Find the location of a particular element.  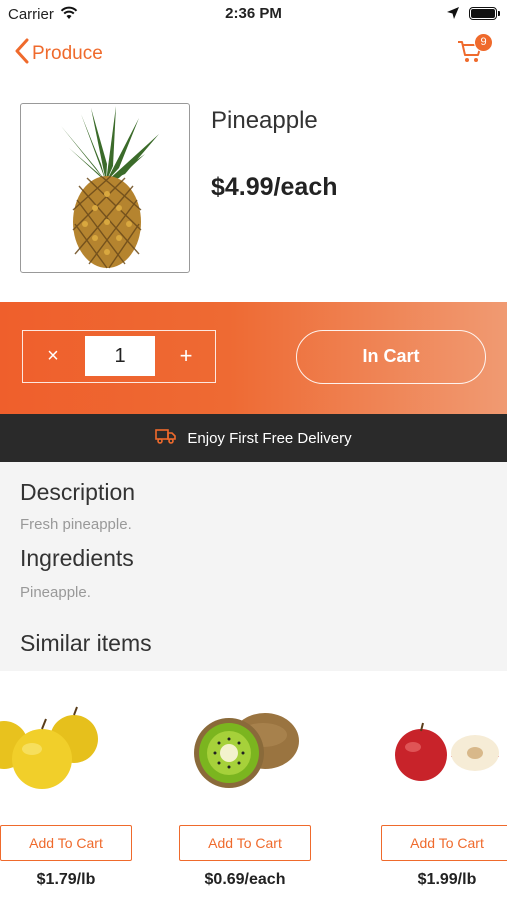

red-apples-image is located at coordinates (431, 753).